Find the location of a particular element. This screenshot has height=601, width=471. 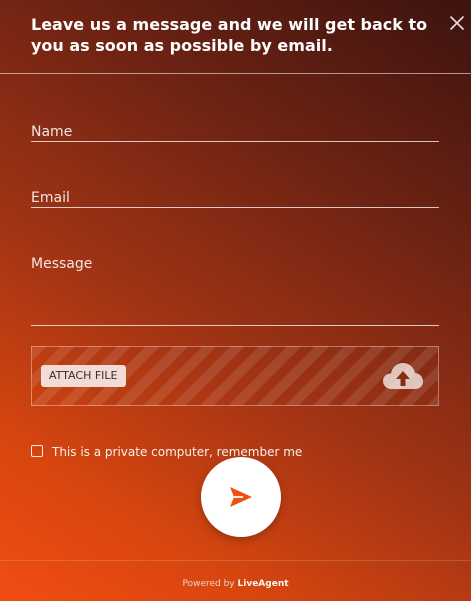

close-button is located at coordinates (457, 23).